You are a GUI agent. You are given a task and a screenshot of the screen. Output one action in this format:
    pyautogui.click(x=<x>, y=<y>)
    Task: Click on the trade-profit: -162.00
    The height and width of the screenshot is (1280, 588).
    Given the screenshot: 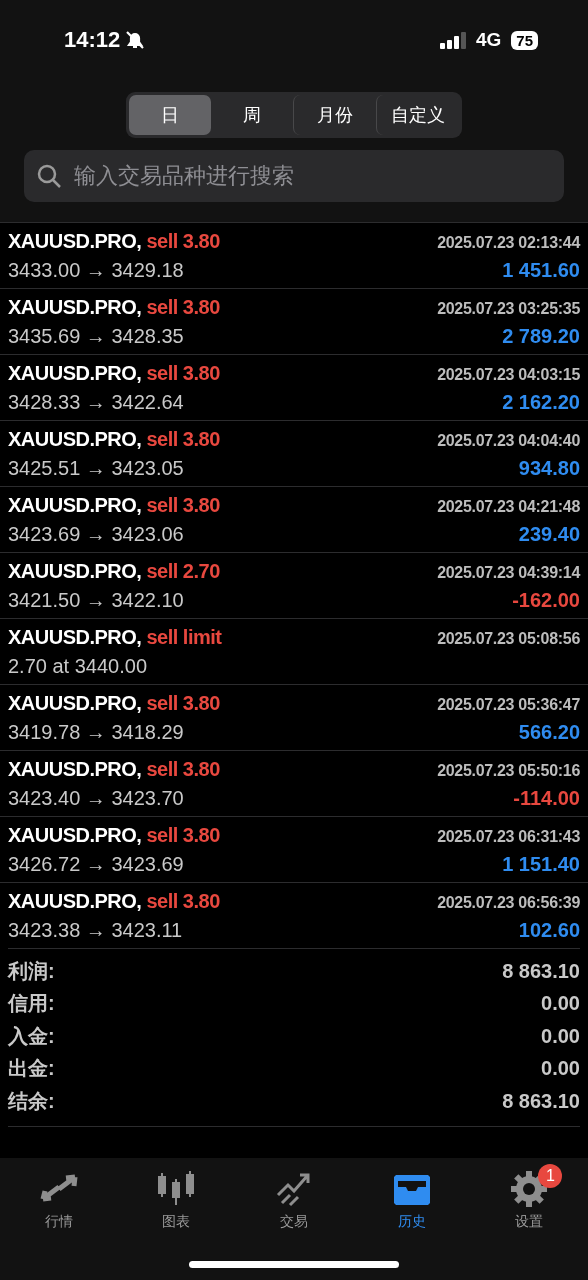 What is the action you would take?
    pyautogui.click(x=546, y=600)
    